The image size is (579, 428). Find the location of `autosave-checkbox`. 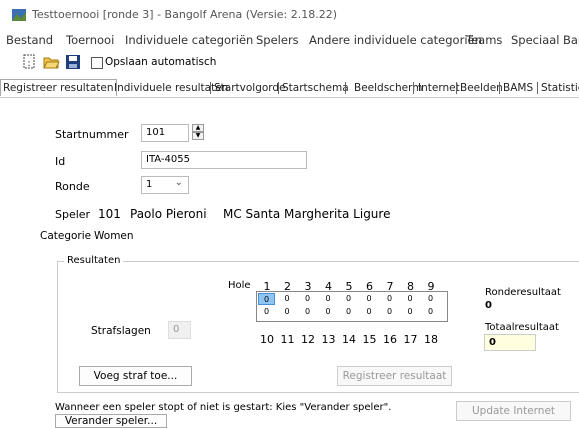

autosave-checkbox is located at coordinates (97, 63).